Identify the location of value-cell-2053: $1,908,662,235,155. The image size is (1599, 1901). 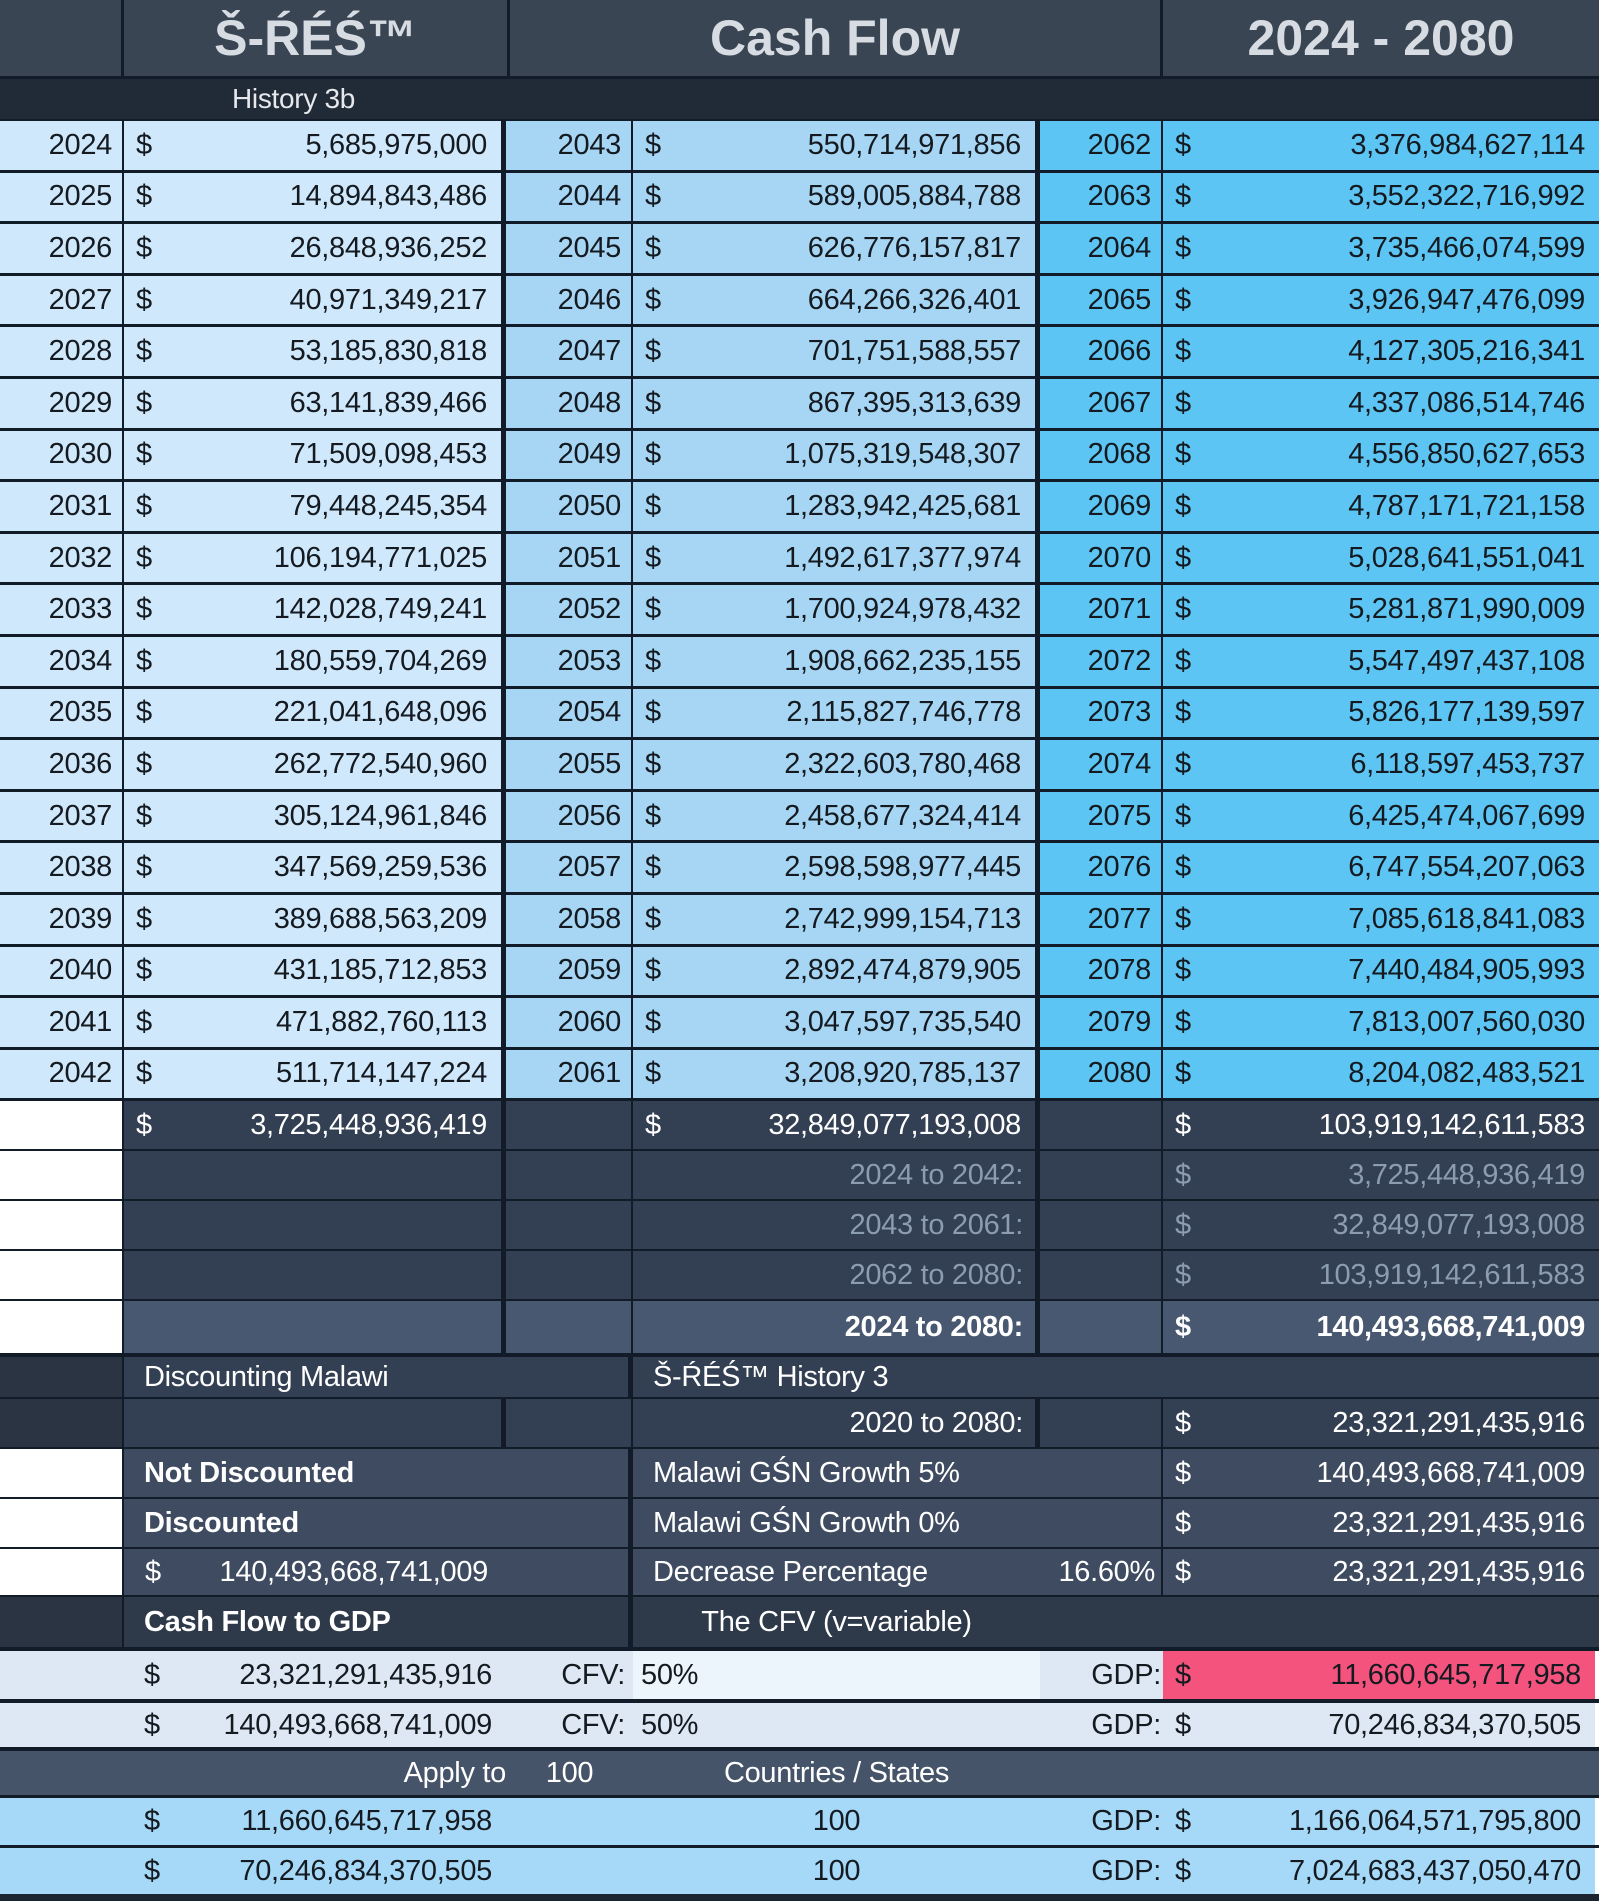
(836, 661).